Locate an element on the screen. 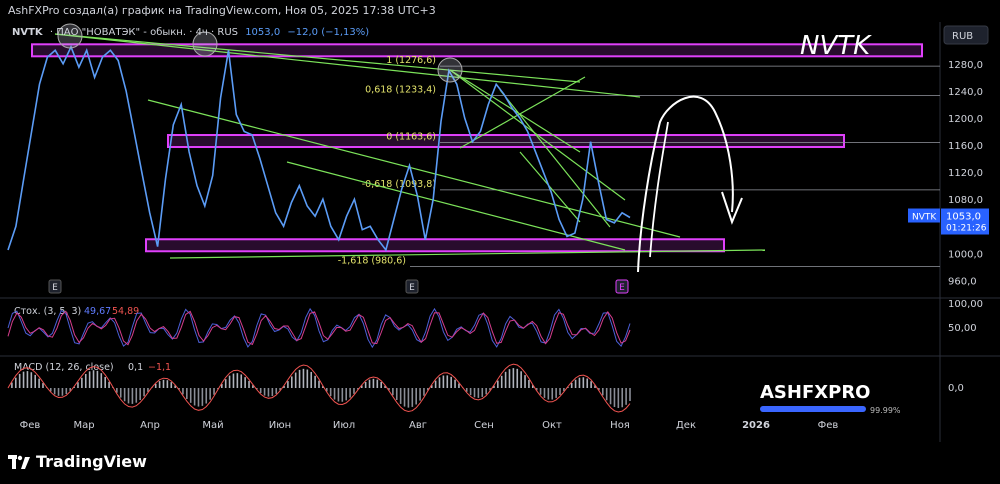 The image size is (1000, 484). macd-value: 0,1 is located at coordinates (135, 367).